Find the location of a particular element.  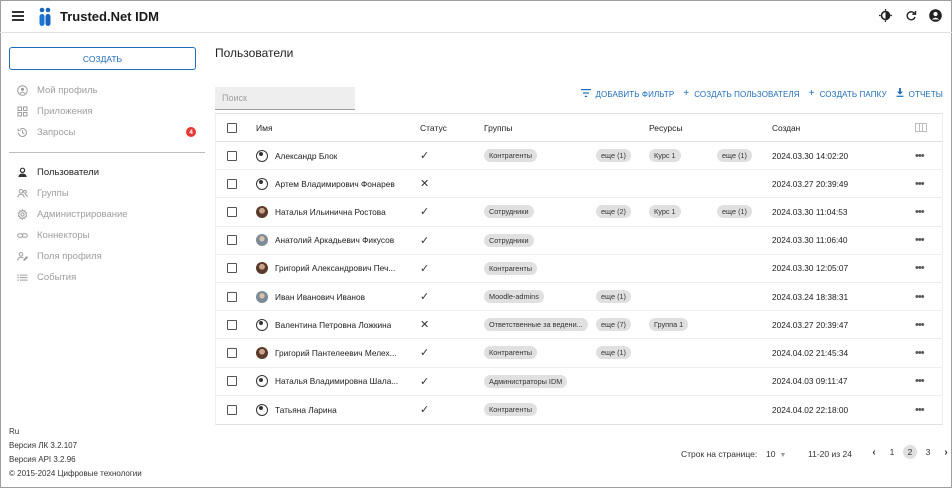

search-box is located at coordinates (285, 98).